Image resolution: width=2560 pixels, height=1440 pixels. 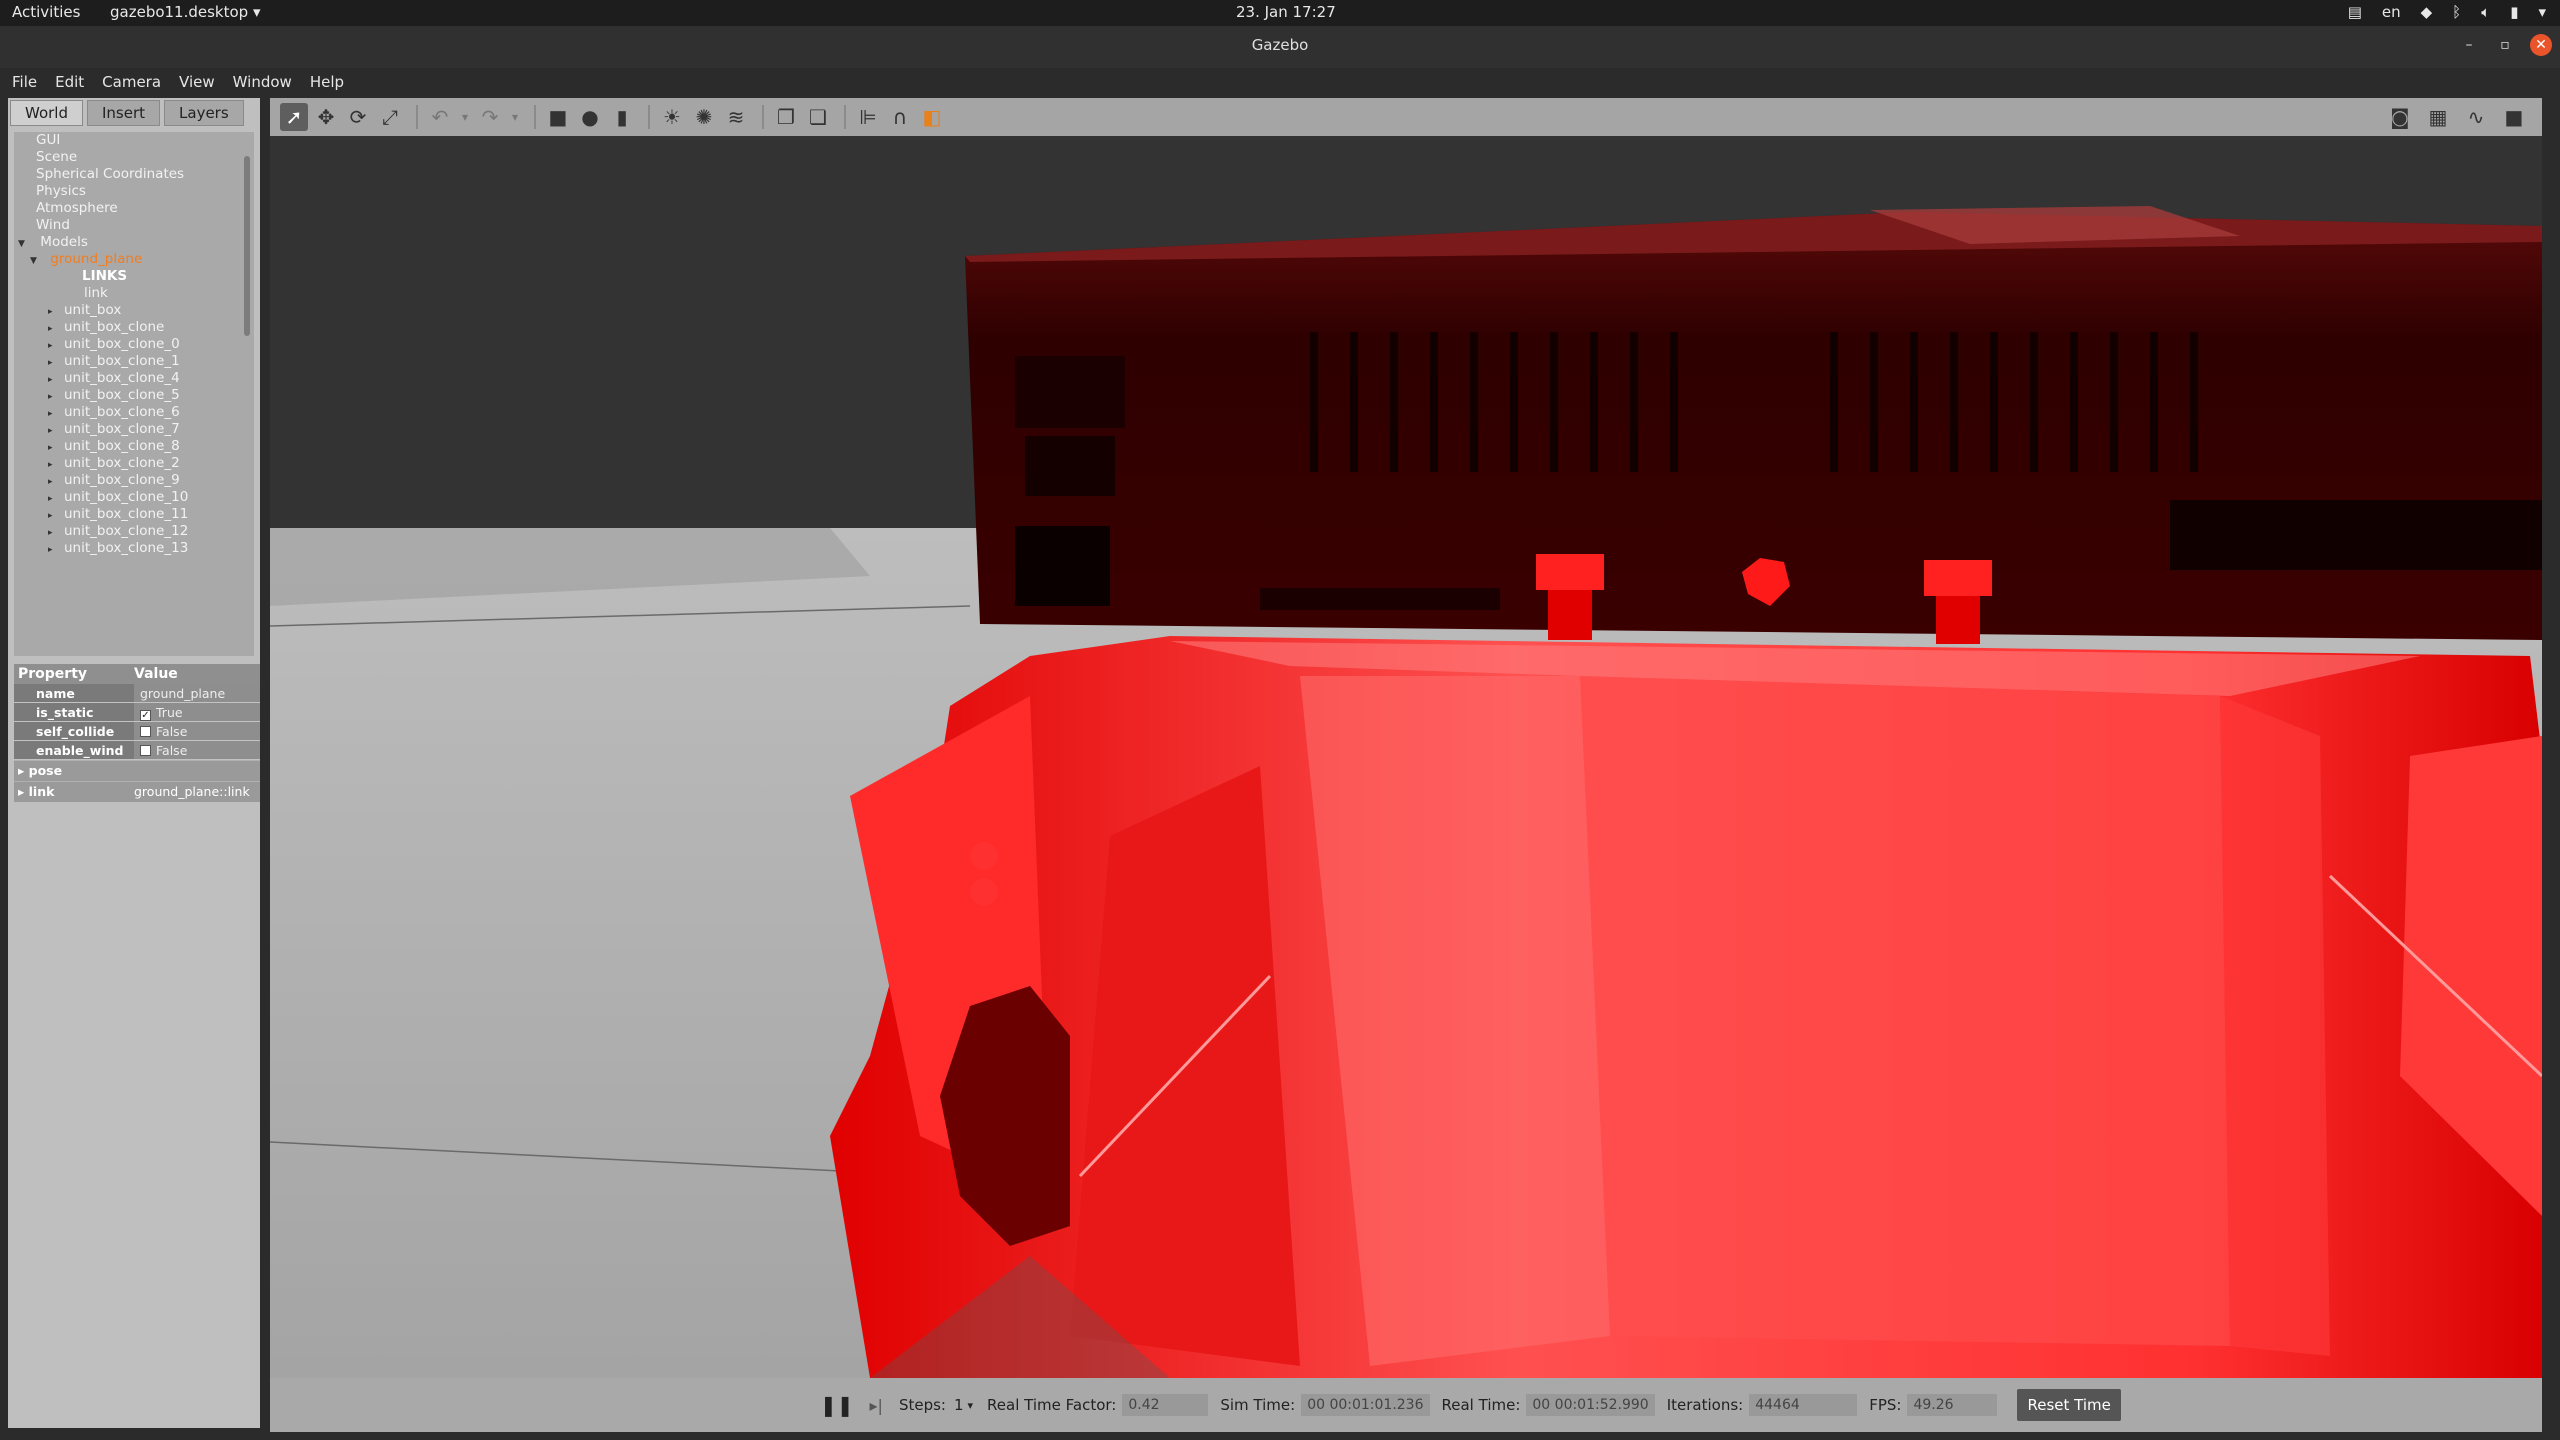 I want to click on video-record-icon: ■, so click(x=2514, y=117).